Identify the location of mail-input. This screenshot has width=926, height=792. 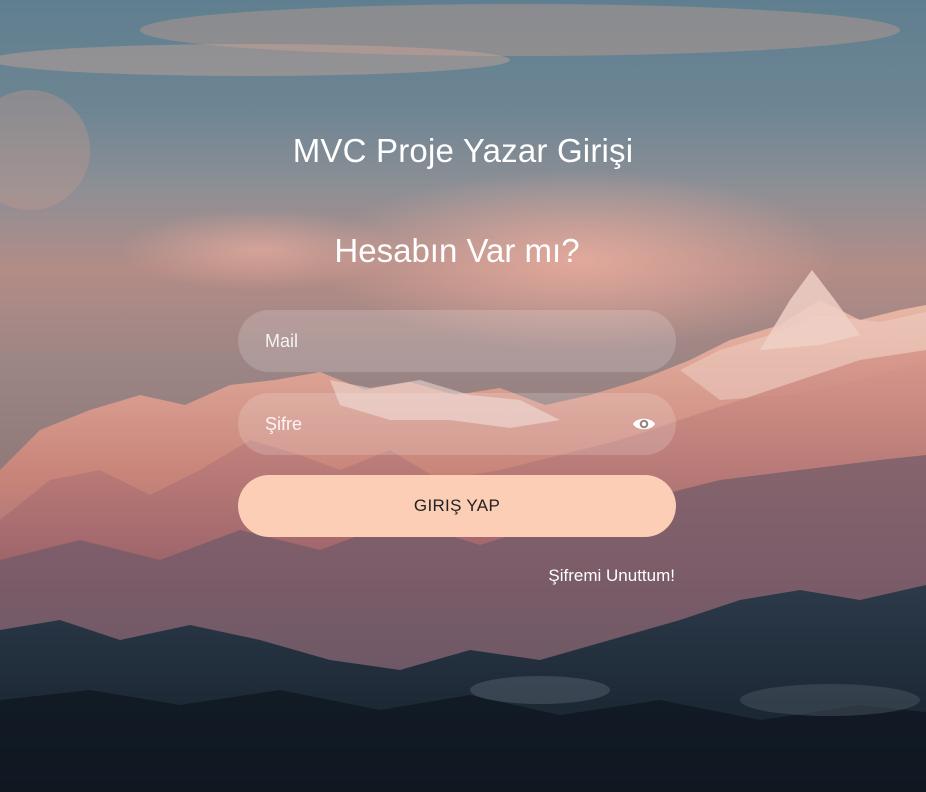
(457, 341).